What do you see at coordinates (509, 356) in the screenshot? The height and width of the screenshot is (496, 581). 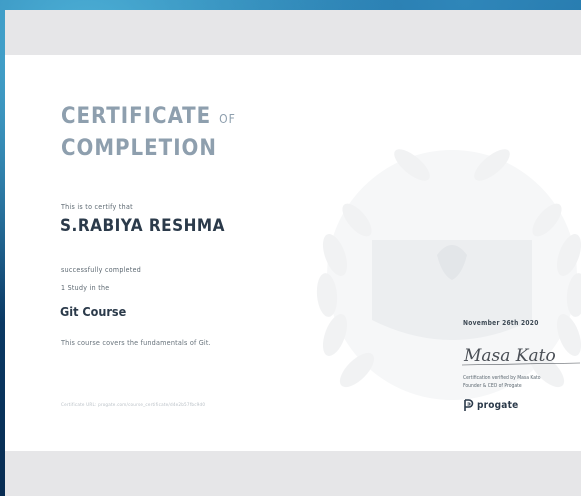 I see `signature-text: Masa Kato` at bounding box center [509, 356].